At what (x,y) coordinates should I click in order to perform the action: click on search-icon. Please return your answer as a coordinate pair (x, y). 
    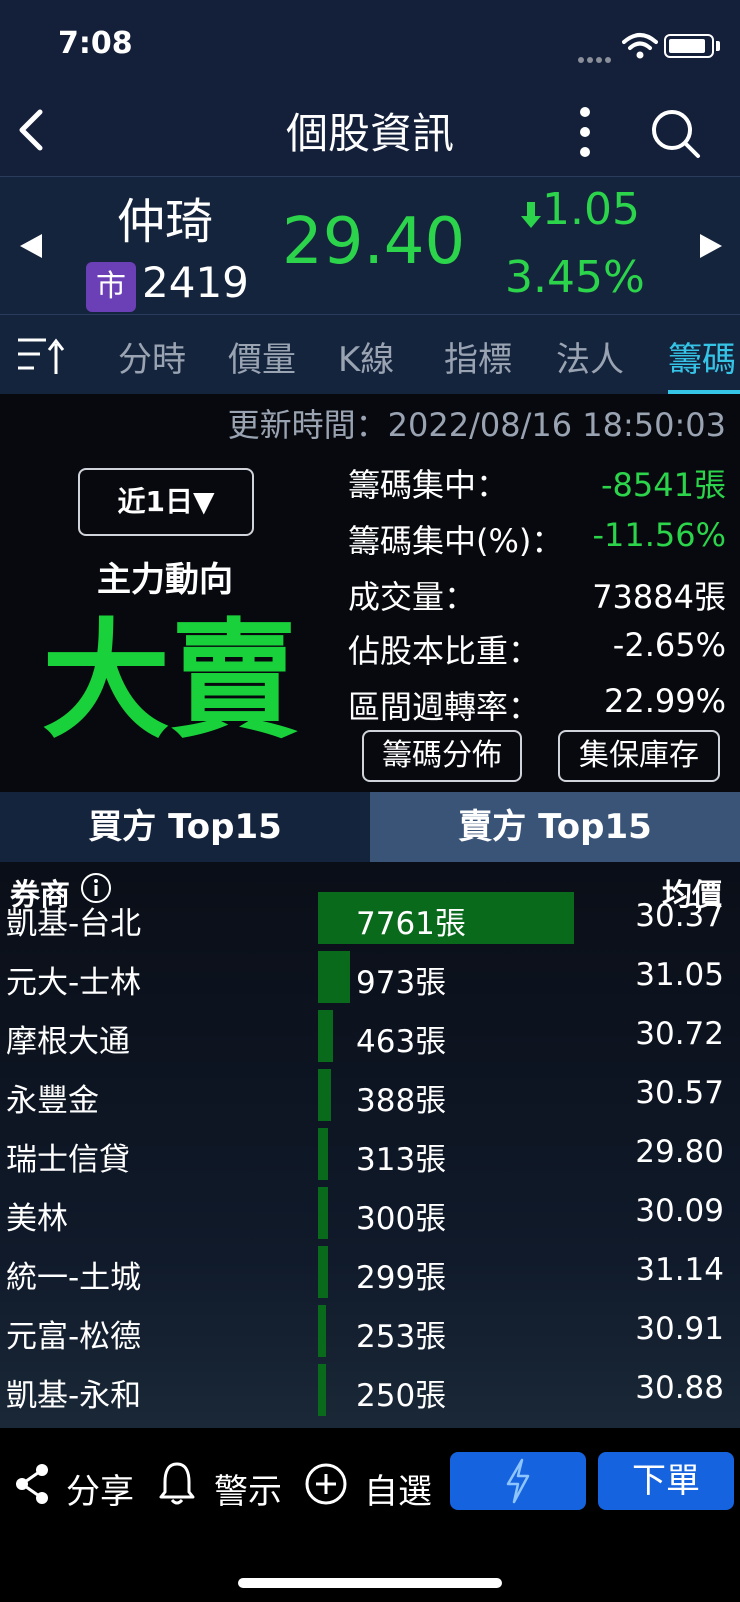
    Looking at the image, I should click on (675, 133).